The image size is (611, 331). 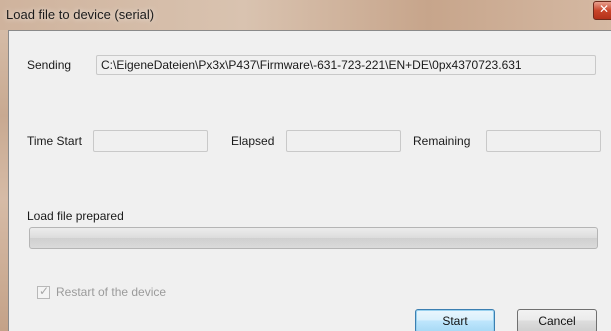 I want to click on close-button: ✕, so click(x=602, y=10).